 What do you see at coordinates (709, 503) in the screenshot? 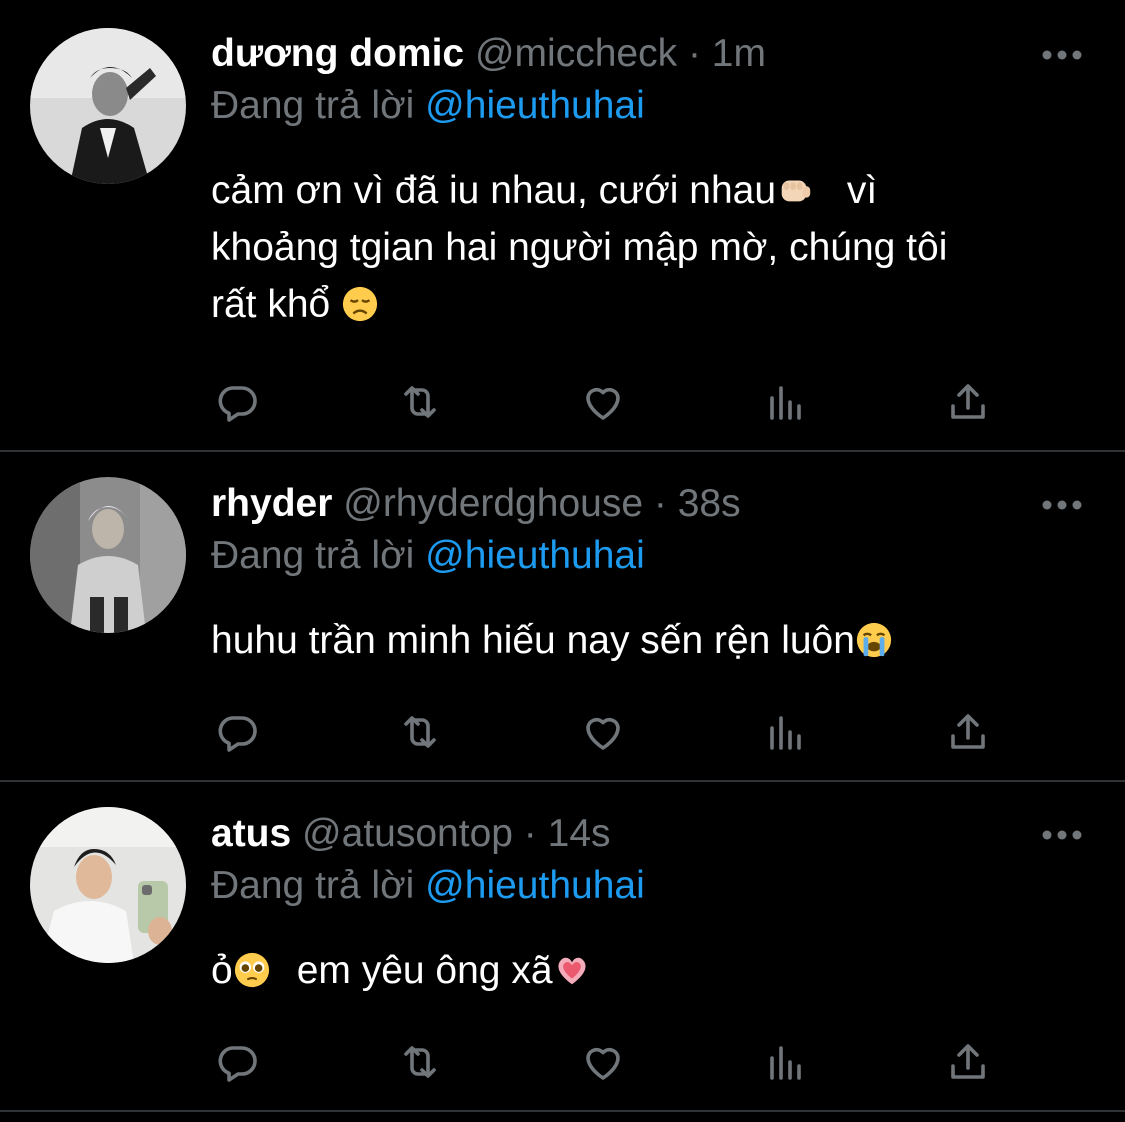
I see `timestamp: 38s` at bounding box center [709, 503].